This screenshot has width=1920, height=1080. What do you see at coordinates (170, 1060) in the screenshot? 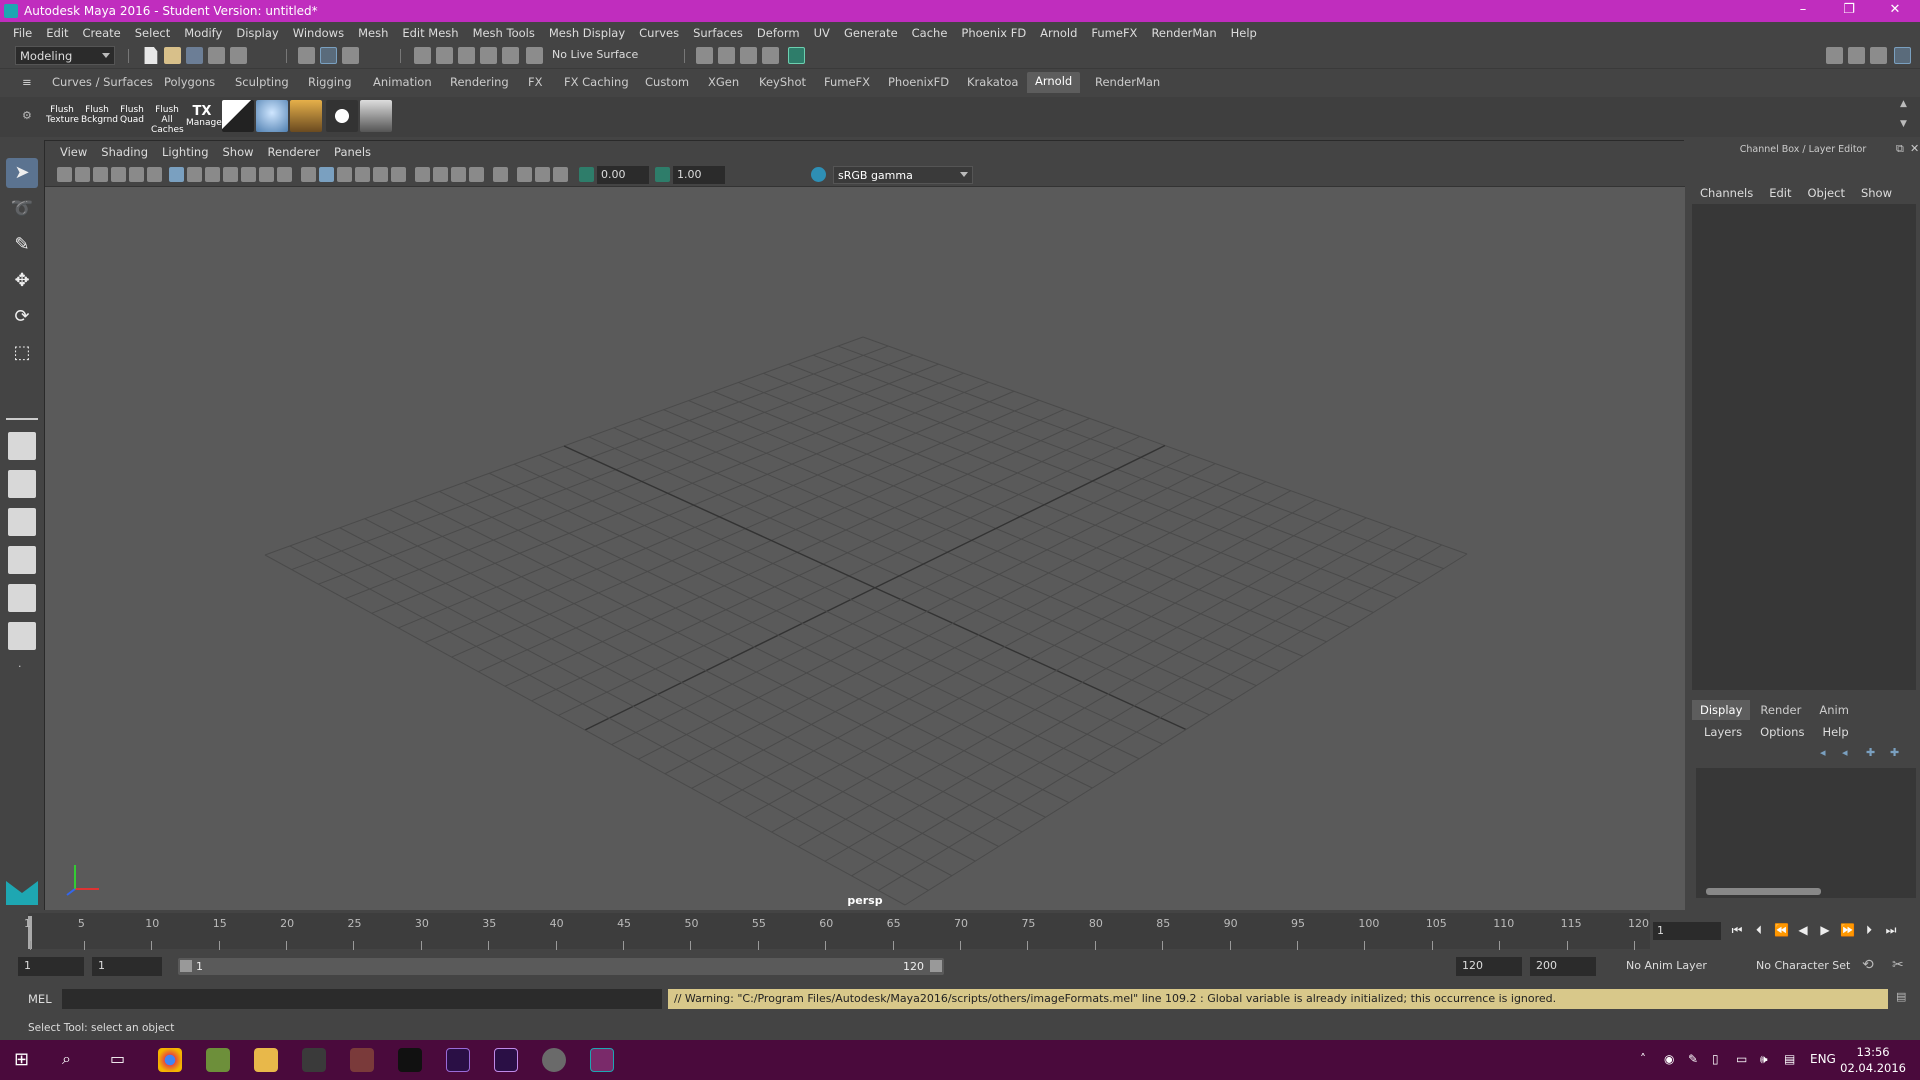
I see `chrome-icon` at bounding box center [170, 1060].